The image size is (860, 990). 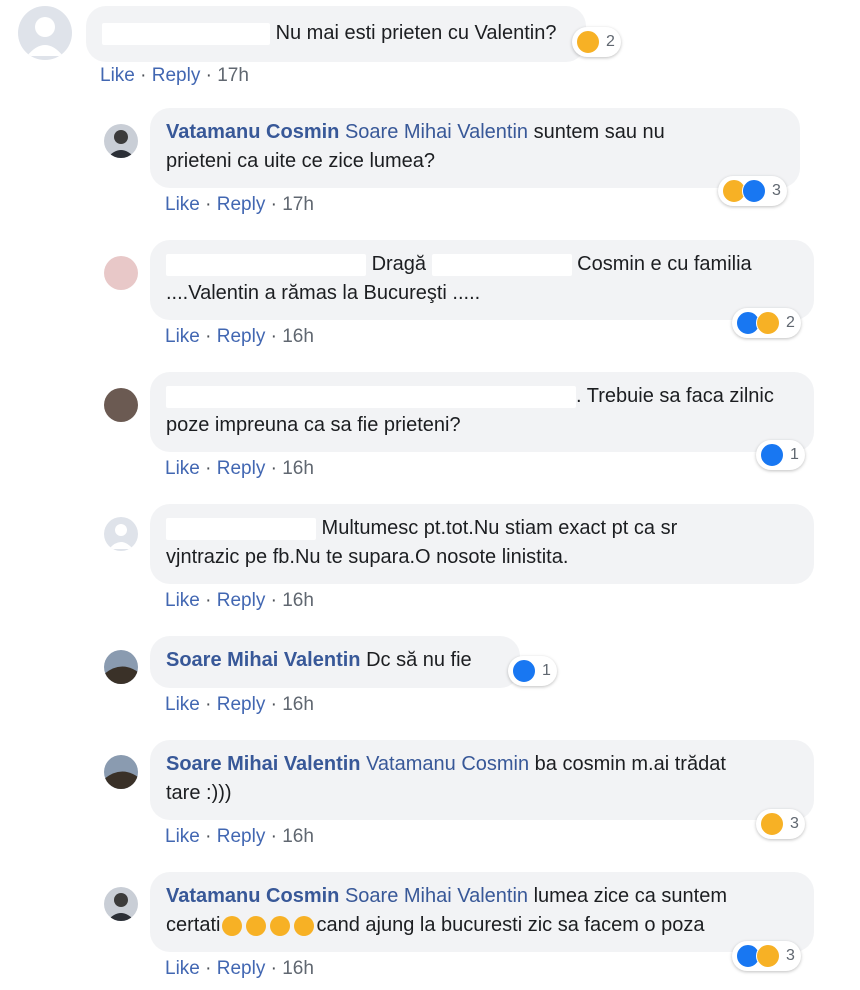 I want to click on comment-bubble: Soare Mihai Valentin Dc să nu fie, so click(x=335, y=662).